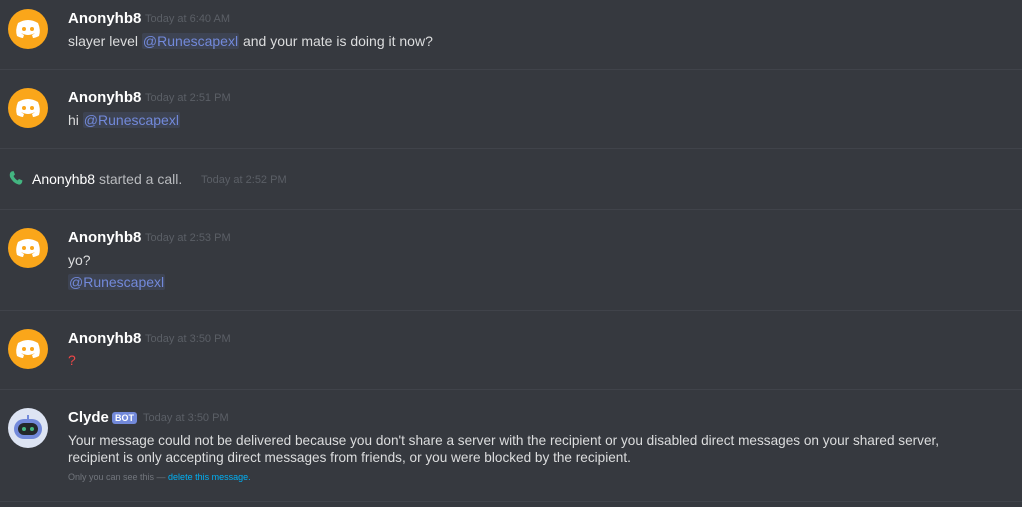 Image resolution: width=1022 pixels, height=507 pixels. Describe the element at coordinates (188, 98) in the screenshot. I see `timestamp: Today at 2:51 PM` at that location.